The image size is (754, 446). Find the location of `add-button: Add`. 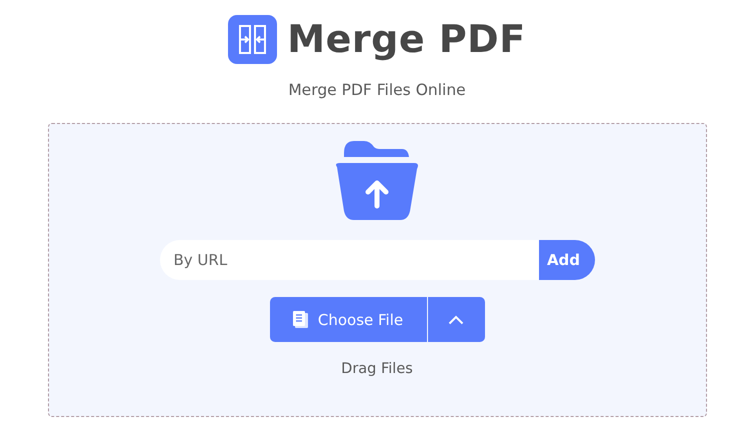

add-button: Add is located at coordinates (566, 260).